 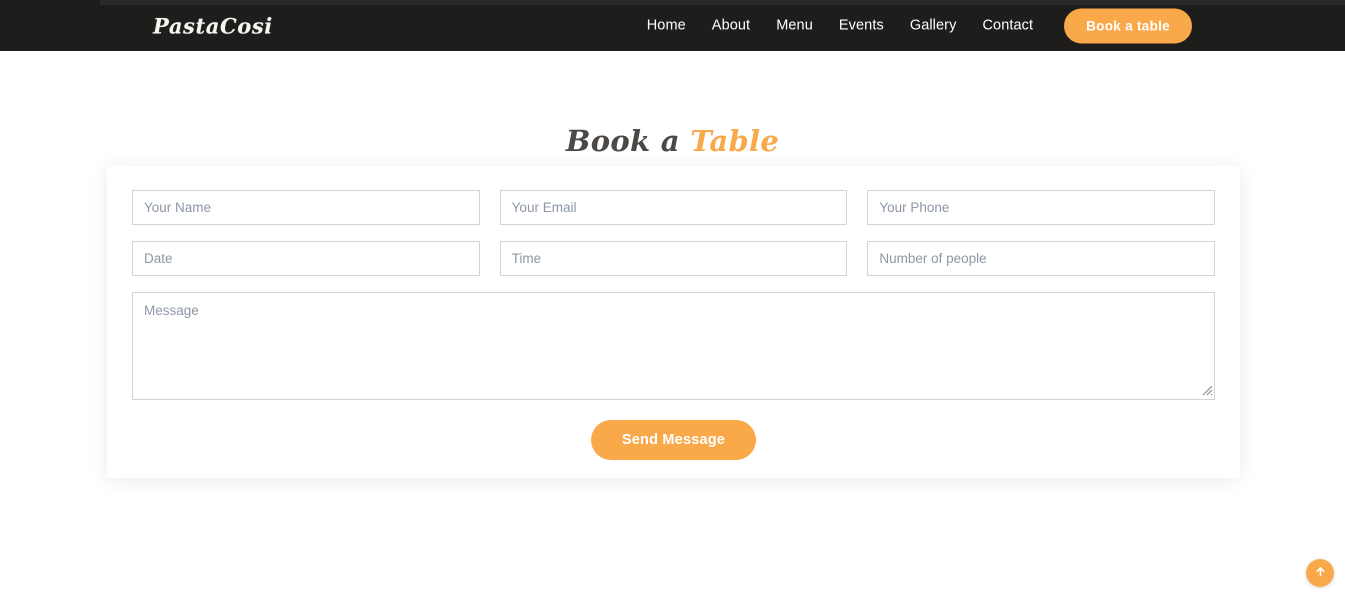 I want to click on form-col-time, so click(x=673, y=258).